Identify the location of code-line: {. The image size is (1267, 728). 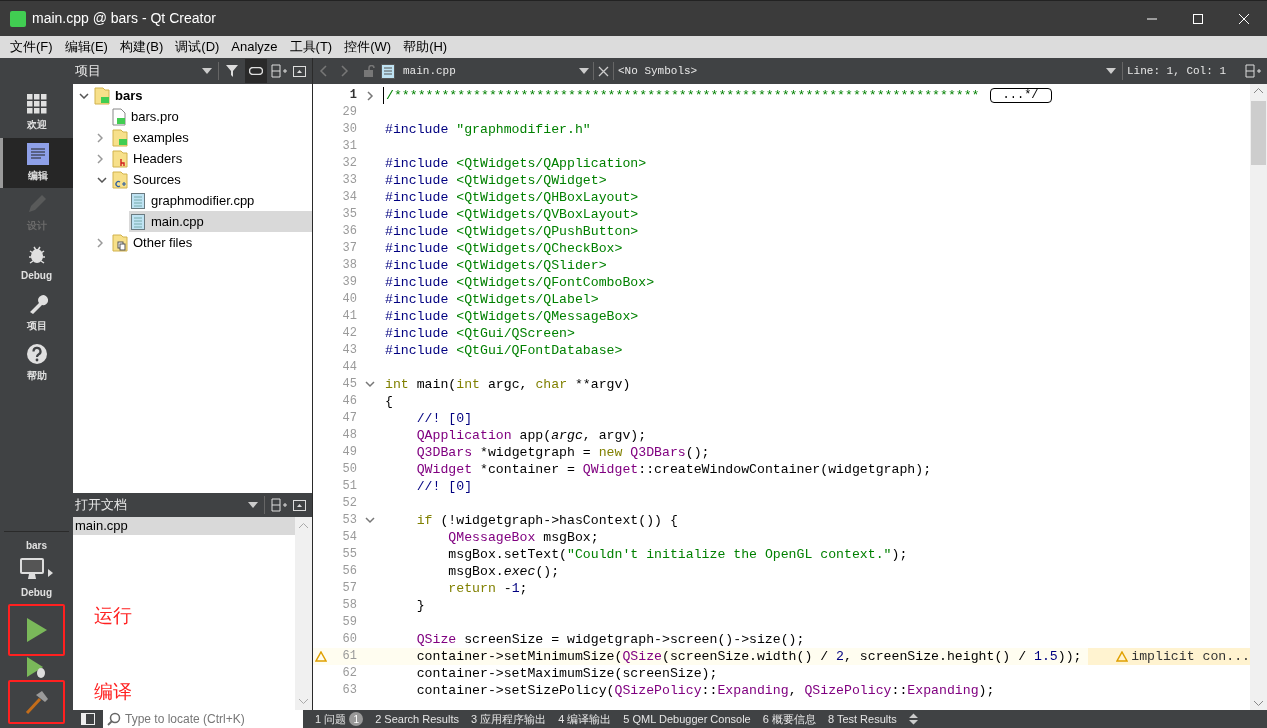
(388, 401).